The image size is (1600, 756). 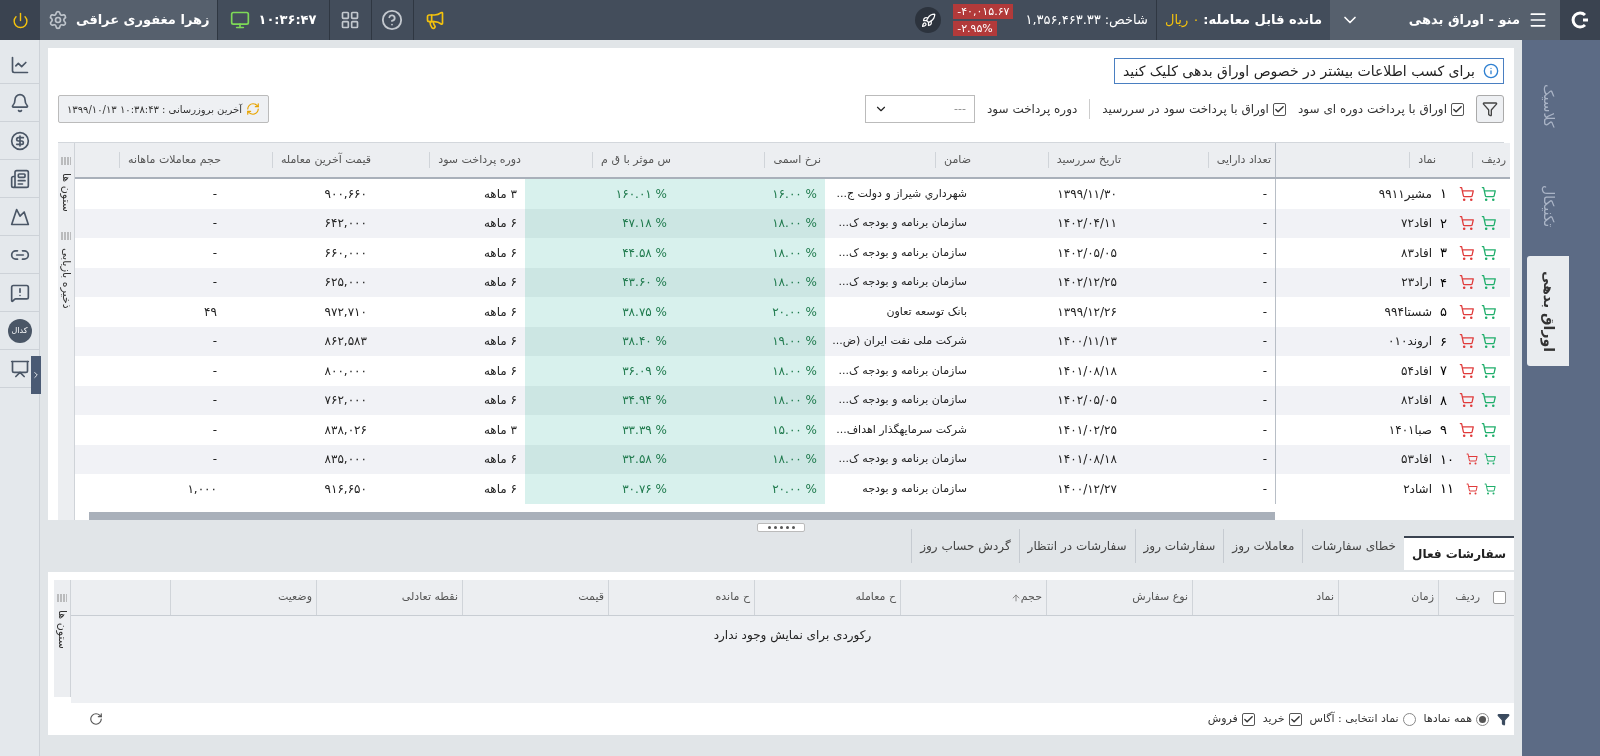 What do you see at coordinates (66, 278) in the screenshot?
I see `side-strip-label: ذخیره بازیابی` at bounding box center [66, 278].